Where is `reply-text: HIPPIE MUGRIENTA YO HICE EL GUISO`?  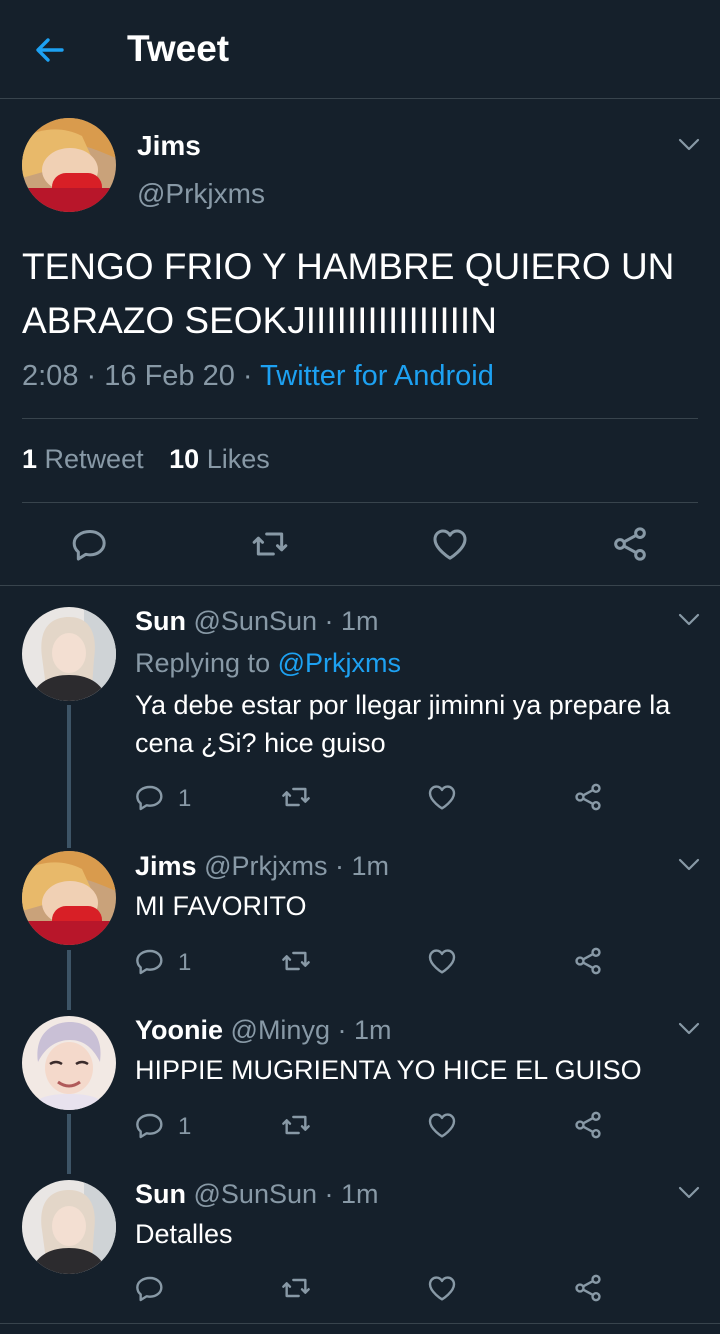
reply-text: HIPPIE MUGRIENTA YO HICE EL GUISO is located at coordinates (388, 1070).